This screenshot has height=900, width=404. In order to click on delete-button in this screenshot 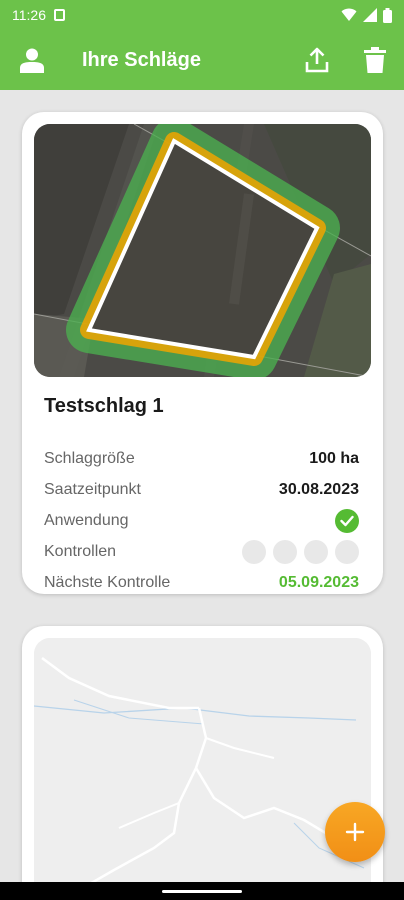, I will do `click(375, 60)`.